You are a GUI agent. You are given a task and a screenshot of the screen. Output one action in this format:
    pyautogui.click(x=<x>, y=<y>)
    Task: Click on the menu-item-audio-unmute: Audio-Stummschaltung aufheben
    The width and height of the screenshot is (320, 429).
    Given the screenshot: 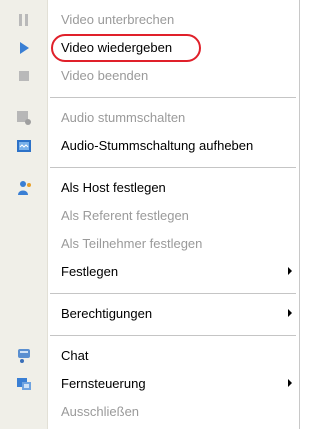 What is the action you would take?
    pyautogui.click(x=149, y=146)
    